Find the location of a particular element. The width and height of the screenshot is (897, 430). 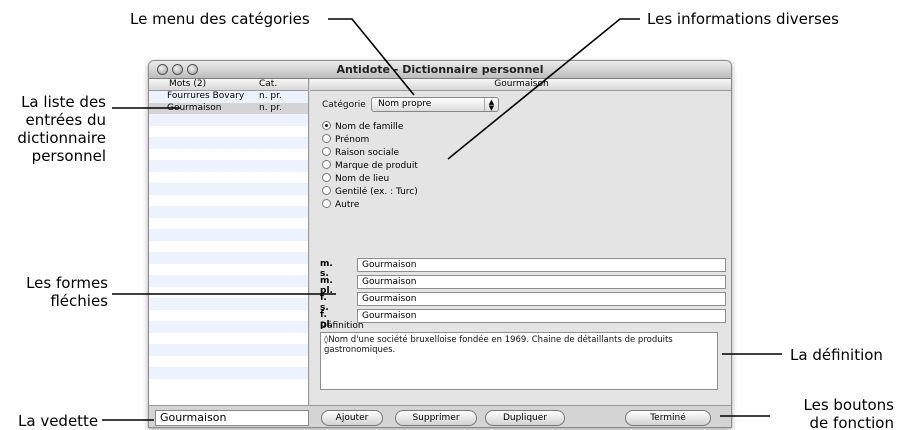

callout-function-buttons: Les boutons de fonction is located at coordinates (835, 413).